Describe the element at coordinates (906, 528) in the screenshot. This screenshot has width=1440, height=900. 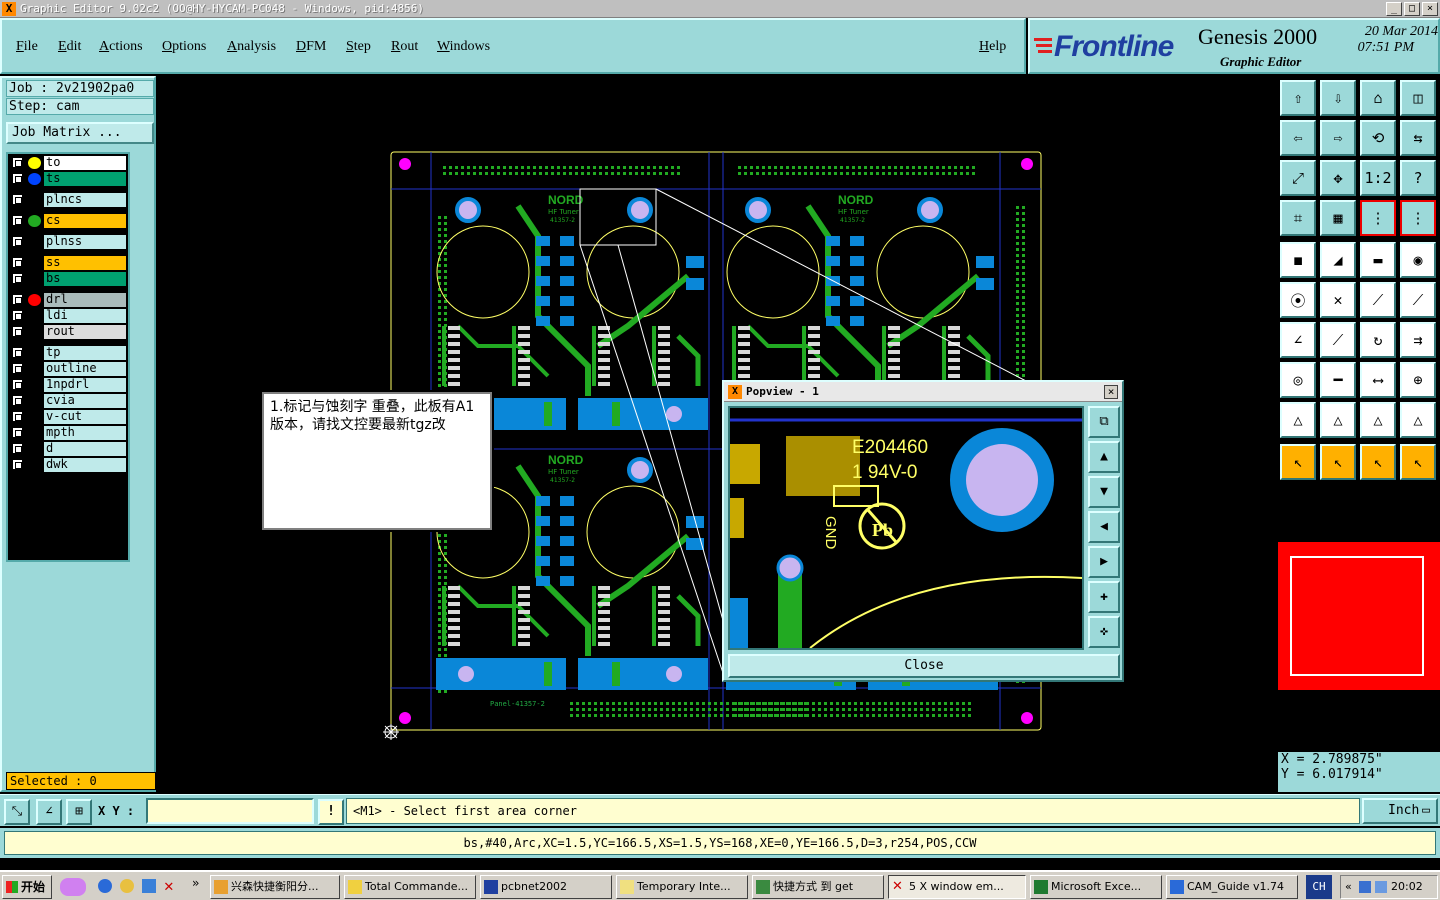
I see `popview-canvas: E204460 1 94V-0 Pb GND` at that location.